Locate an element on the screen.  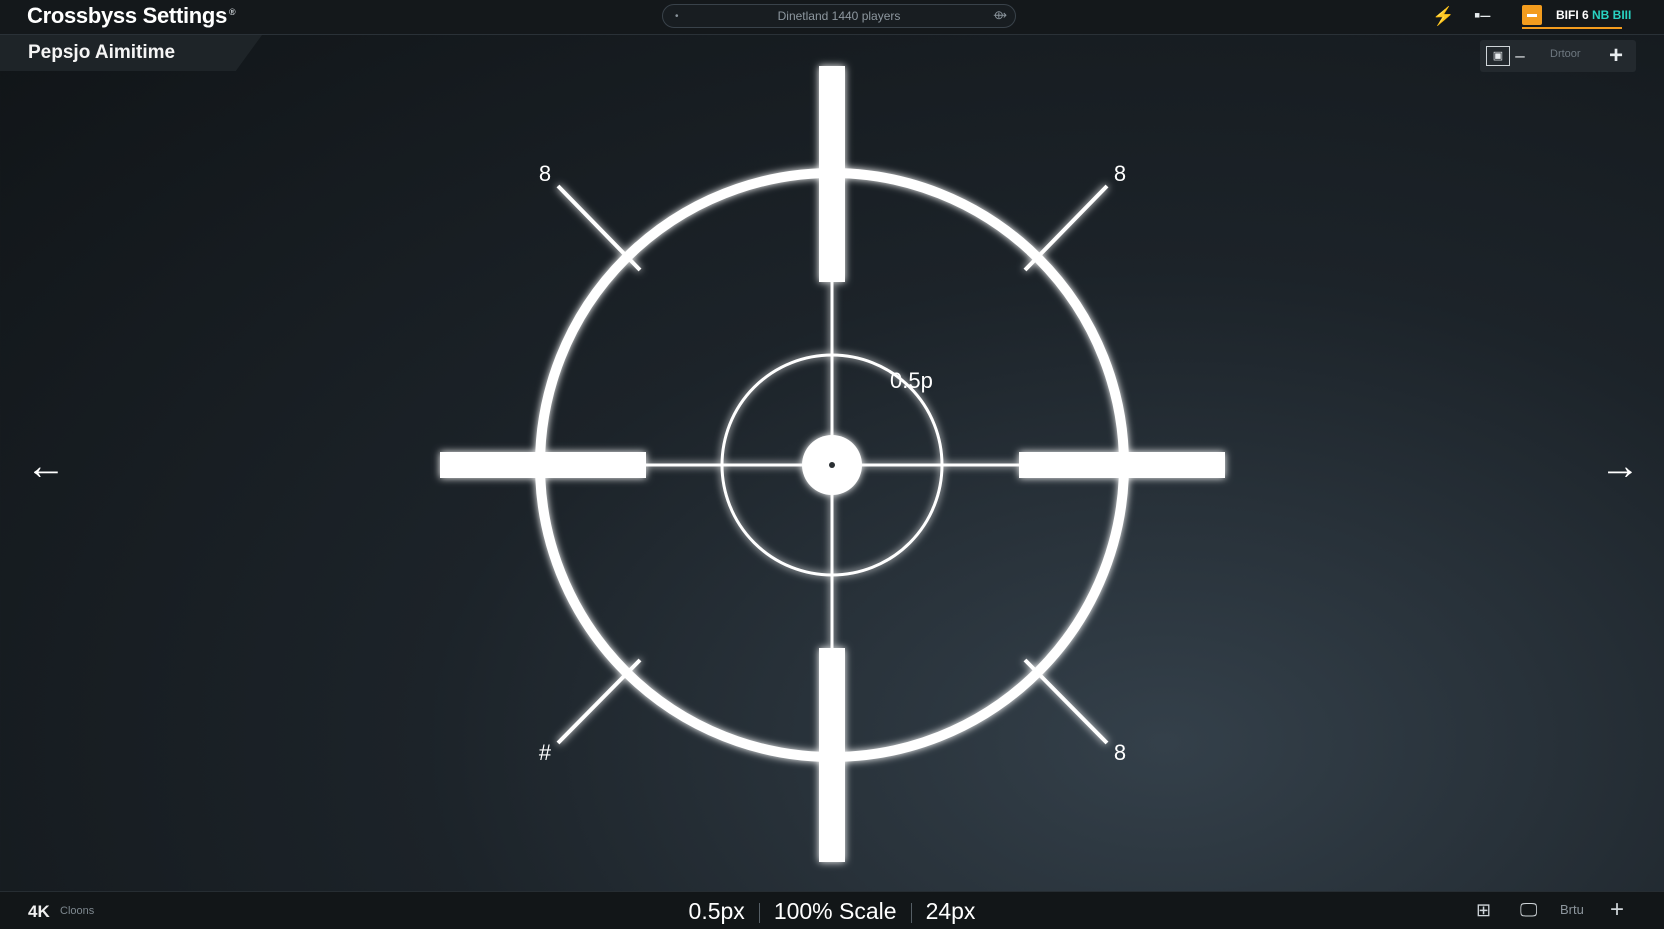
bottom-bar: 4K Cloons 0.5px 100% Scale 24px ⊞ 🖵 Brtu + is located at coordinates (832, 910).